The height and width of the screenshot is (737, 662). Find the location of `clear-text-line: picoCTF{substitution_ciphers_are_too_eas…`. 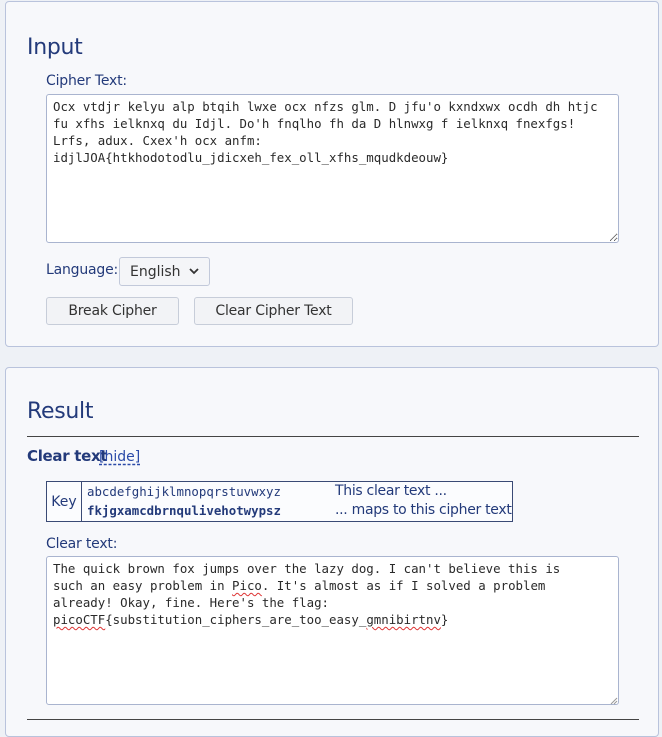

clear-text-line: picoCTF{substitution_ciphers_are_too_eas… is located at coordinates (332, 619).